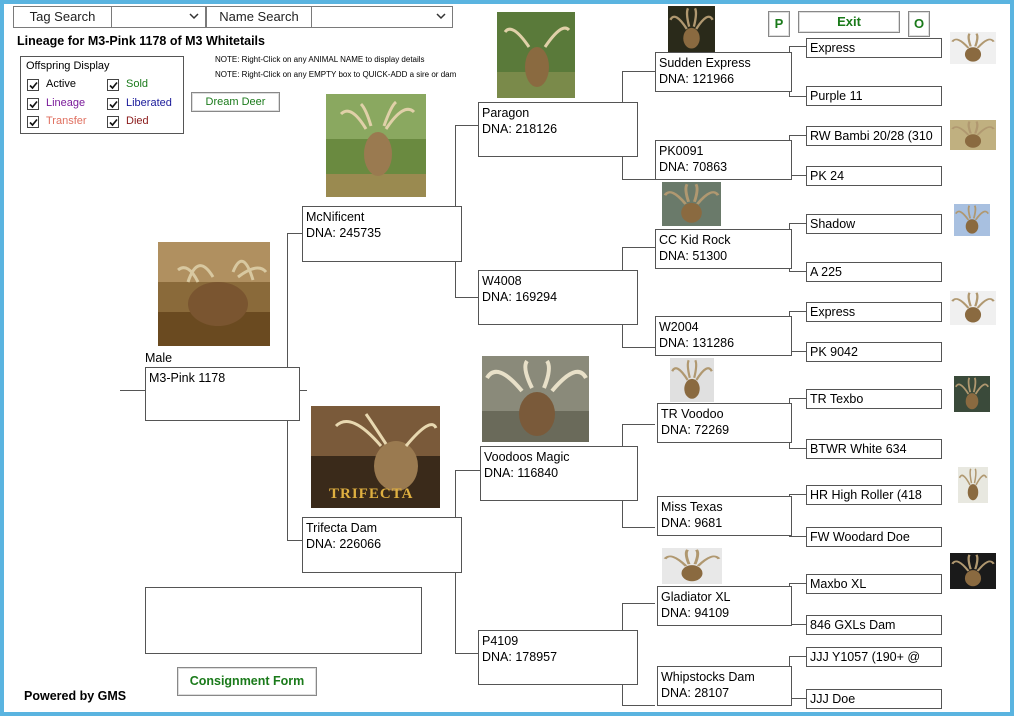  I want to click on great-grandparent-box: Miss Texas DNA: 9681, so click(724, 516).